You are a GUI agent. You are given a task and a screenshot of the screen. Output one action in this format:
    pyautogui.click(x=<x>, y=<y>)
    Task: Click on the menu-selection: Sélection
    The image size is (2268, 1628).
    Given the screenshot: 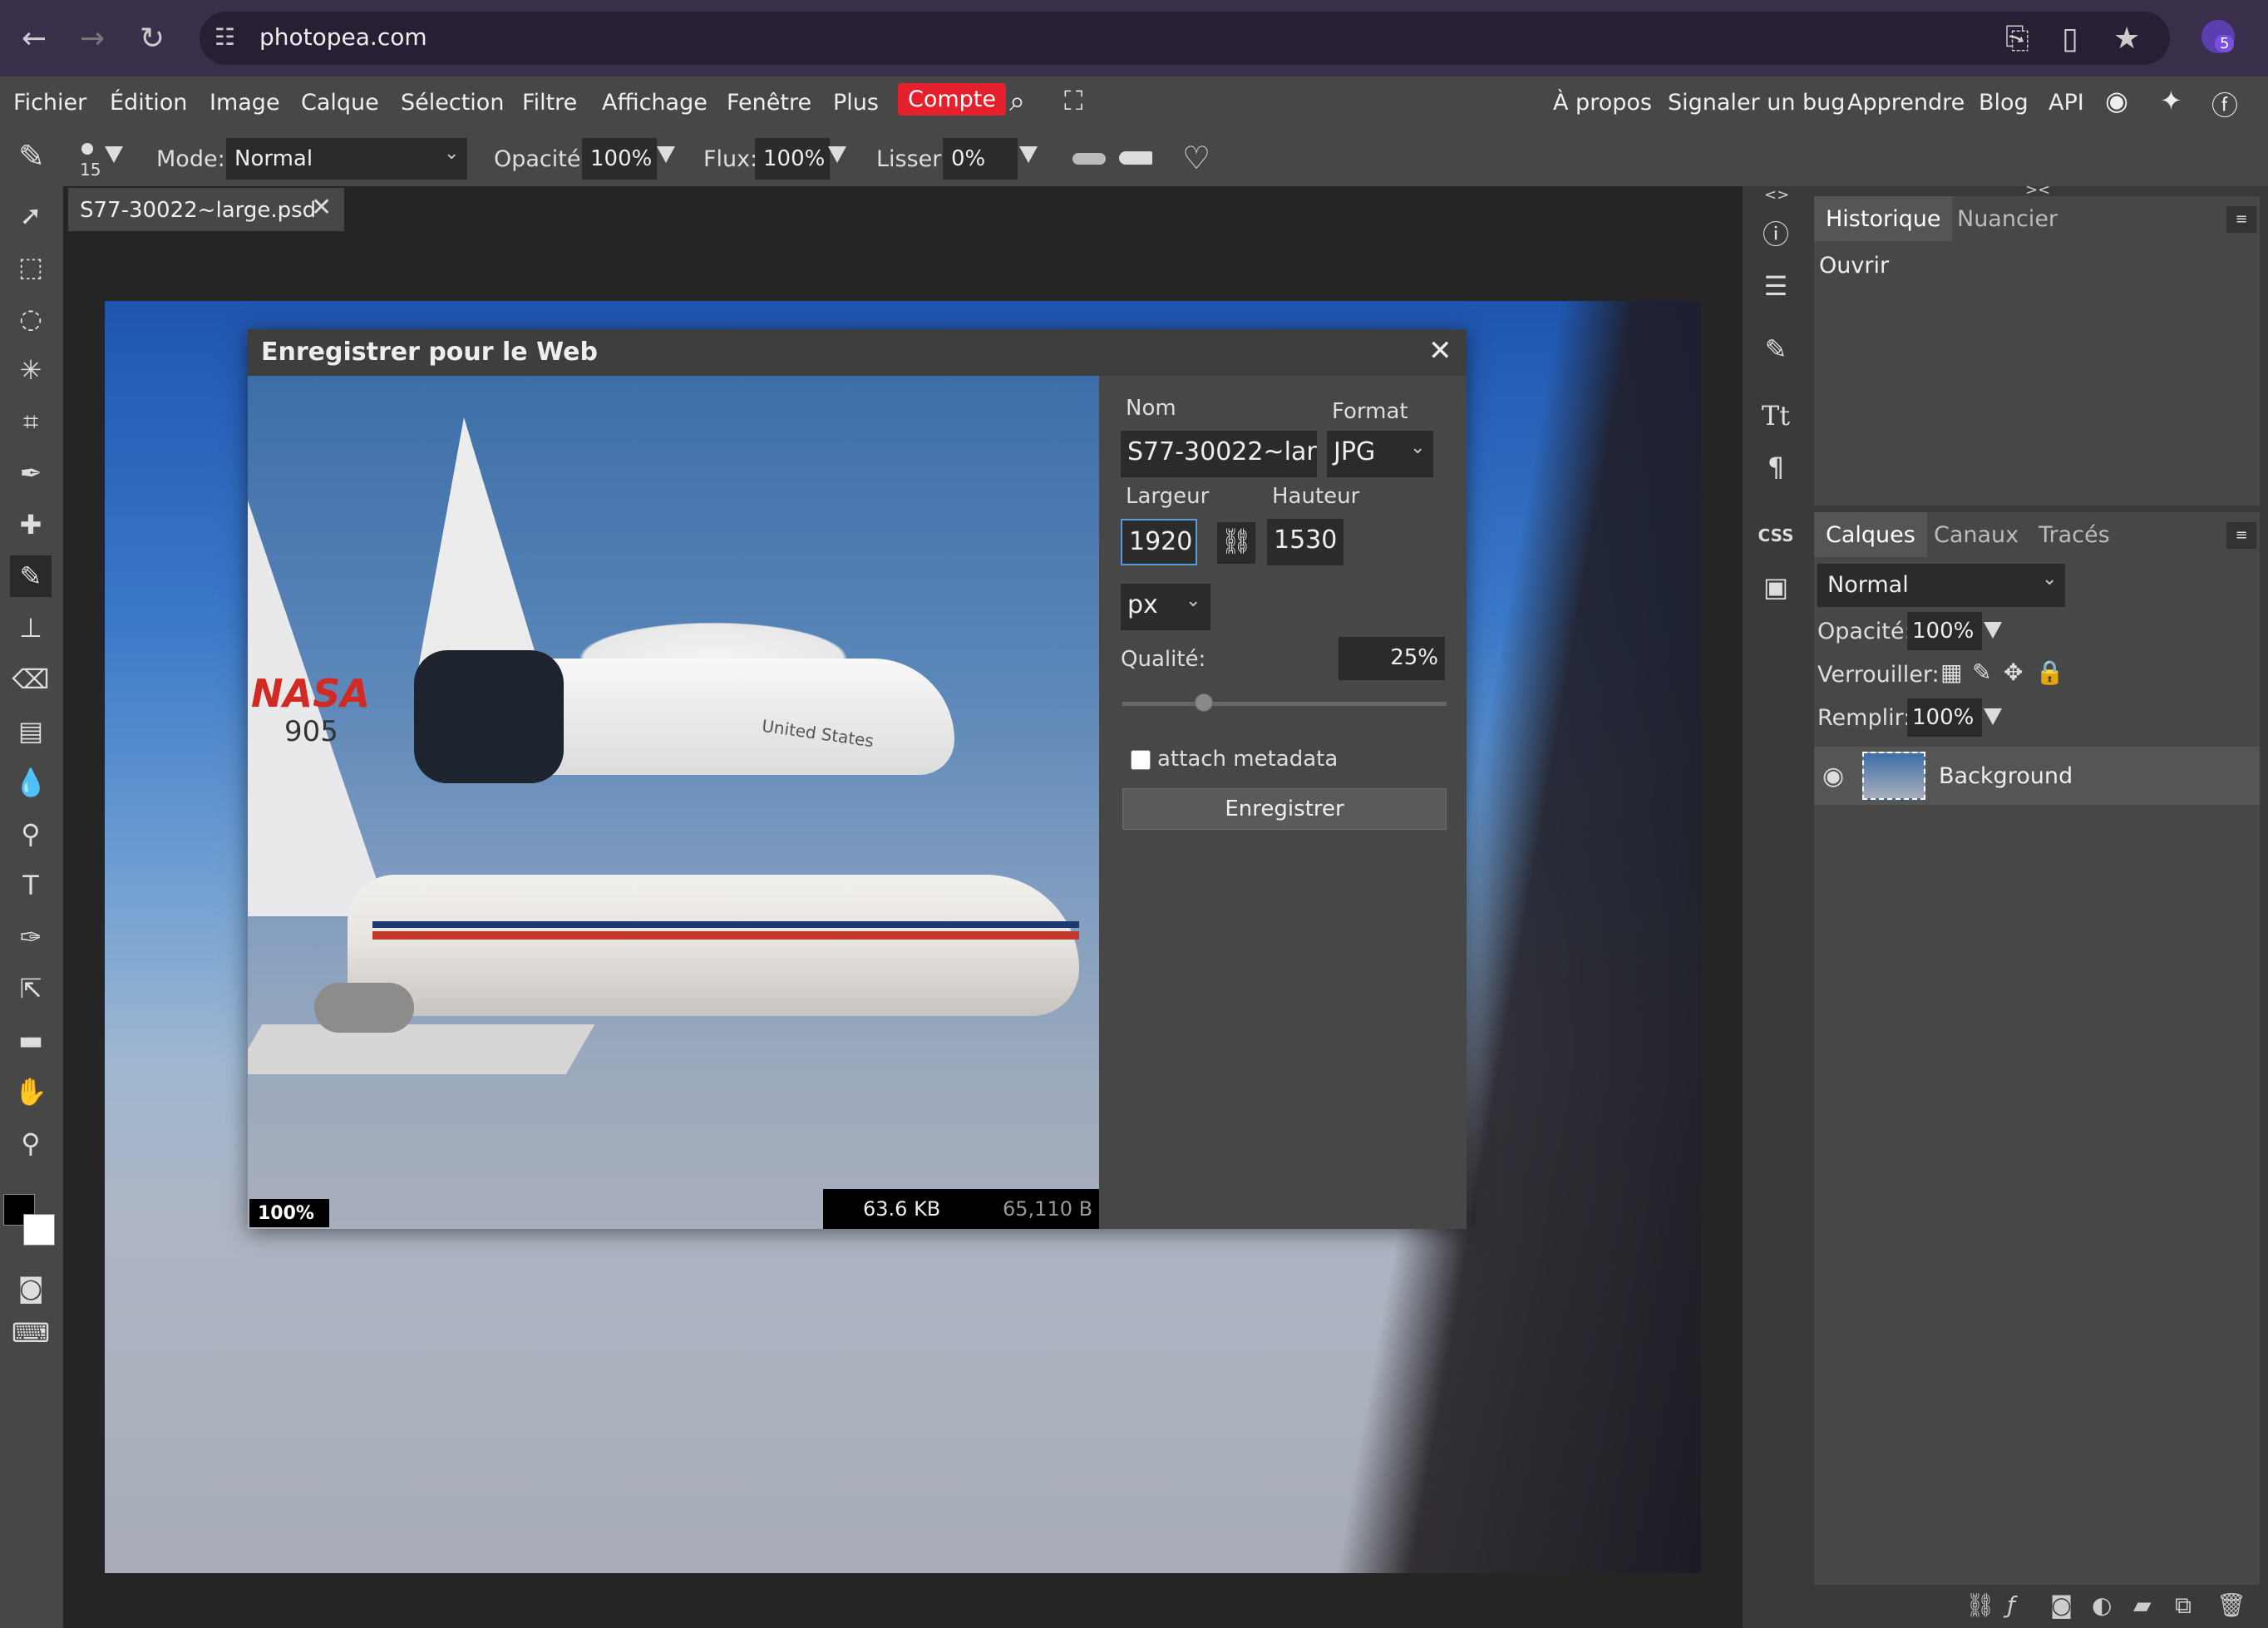 What is the action you would take?
    pyautogui.click(x=453, y=103)
    